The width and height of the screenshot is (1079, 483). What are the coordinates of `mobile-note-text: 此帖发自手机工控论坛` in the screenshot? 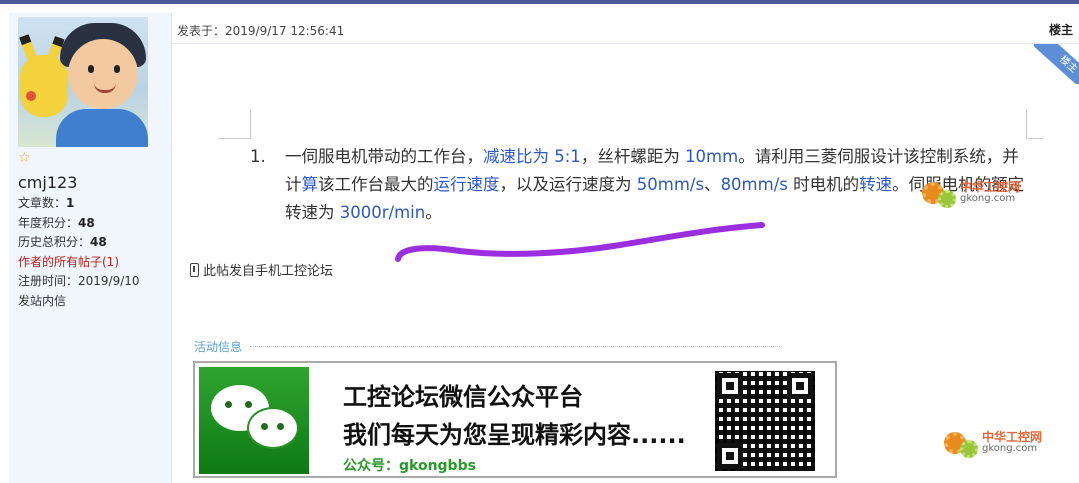 It's located at (268, 271).